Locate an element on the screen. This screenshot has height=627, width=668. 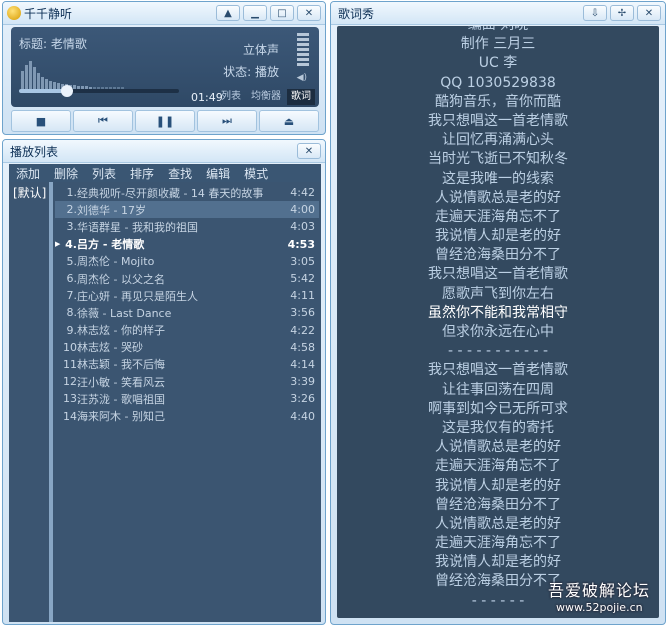
playlist-menubar: 添加 删除 列表 排序 查找 编辑 模式 is located at coordinates (165, 173).